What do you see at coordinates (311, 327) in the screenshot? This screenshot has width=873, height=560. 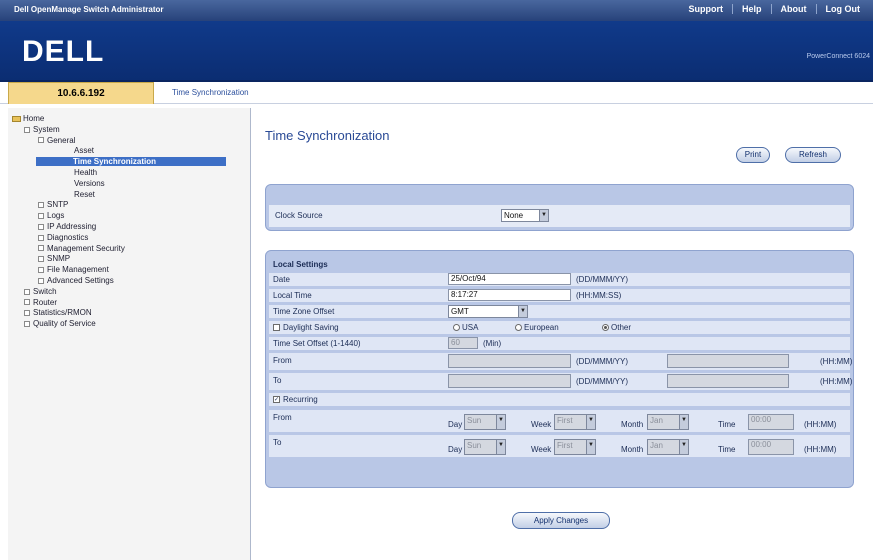 I see `daylight-saving-label: Daylight Saving` at bounding box center [311, 327].